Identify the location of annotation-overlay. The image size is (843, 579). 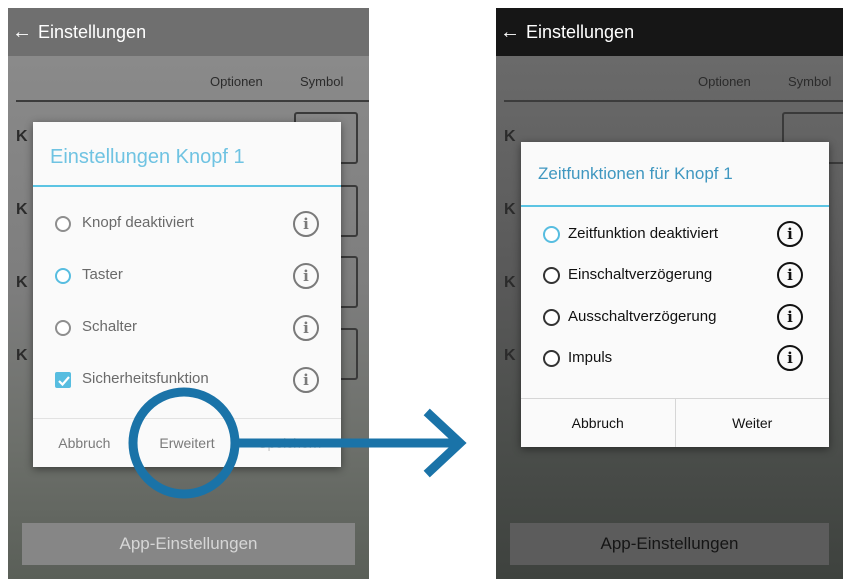
(297, 443).